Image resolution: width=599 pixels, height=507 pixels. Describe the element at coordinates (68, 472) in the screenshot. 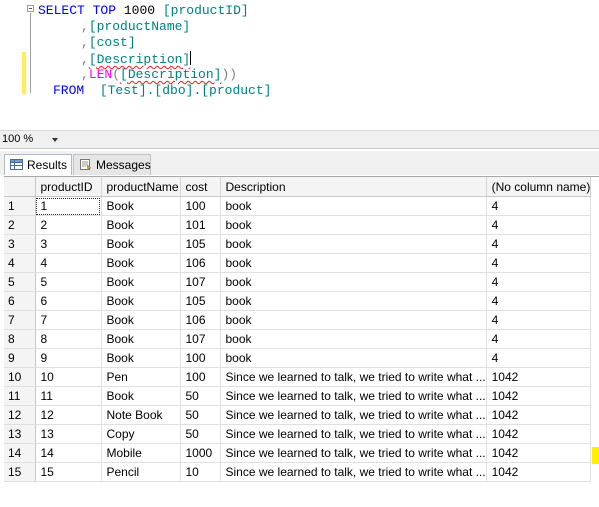

I see `table-cell: 15` at that location.